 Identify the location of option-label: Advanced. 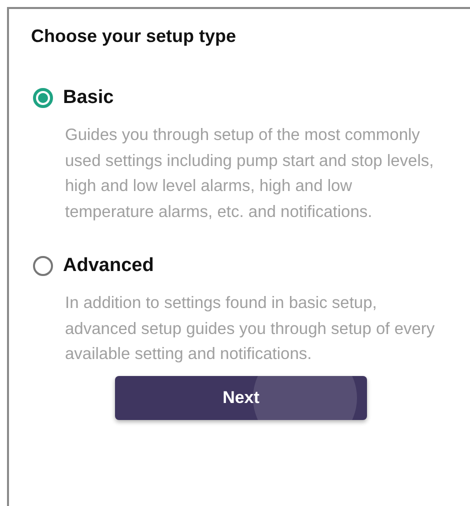
(108, 266).